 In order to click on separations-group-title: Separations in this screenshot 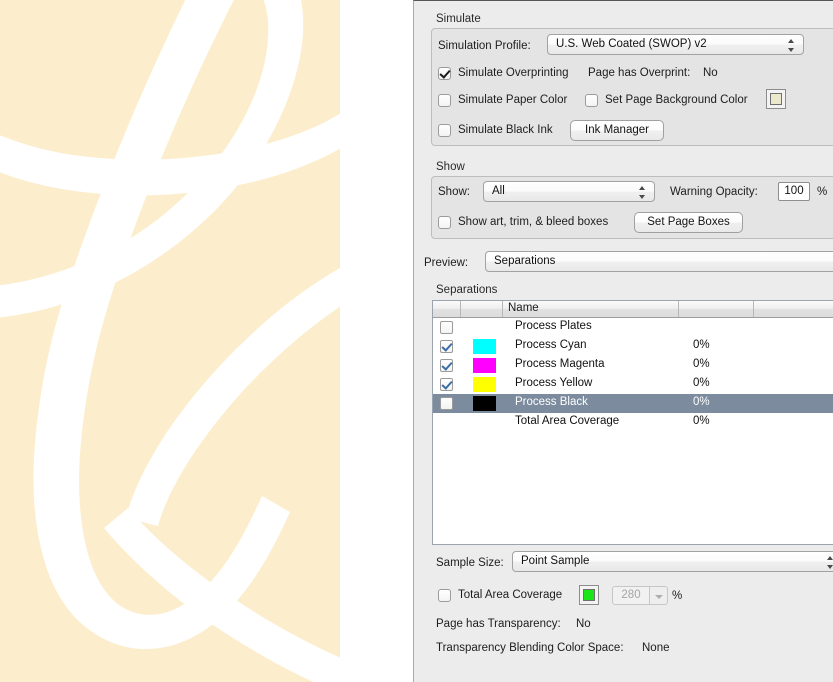, I will do `click(467, 290)`.